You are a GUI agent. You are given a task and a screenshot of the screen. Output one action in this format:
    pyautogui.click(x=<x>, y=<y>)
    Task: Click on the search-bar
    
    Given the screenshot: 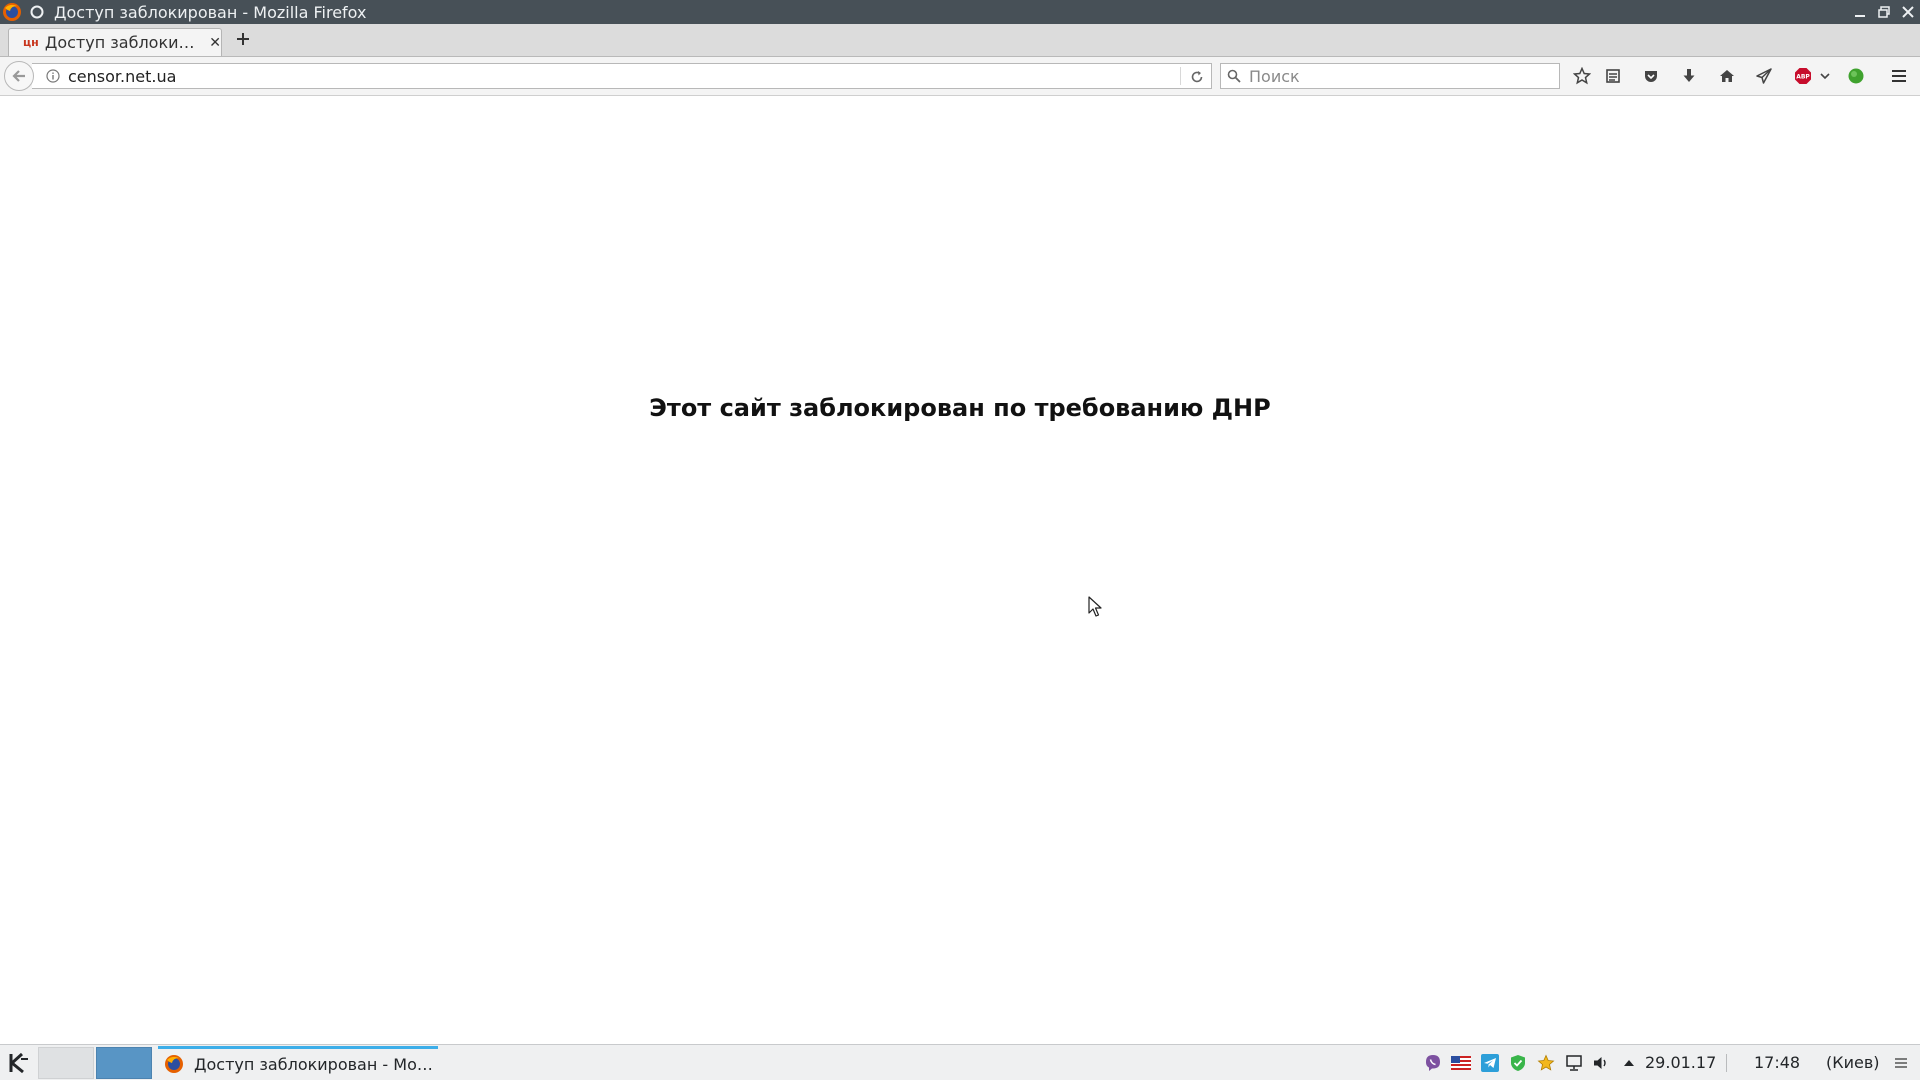 What is the action you would take?
    pyautogui.click(x=1390, y=76)
    